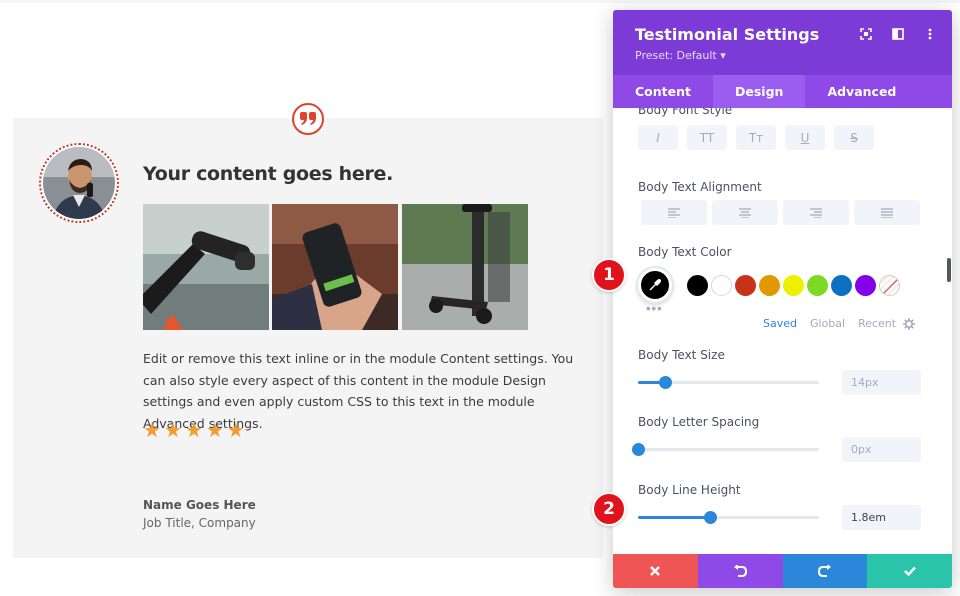 This screenshot has height=596, width=960. I want to click on text-color-label: Body Text Color, so click(685, 252).